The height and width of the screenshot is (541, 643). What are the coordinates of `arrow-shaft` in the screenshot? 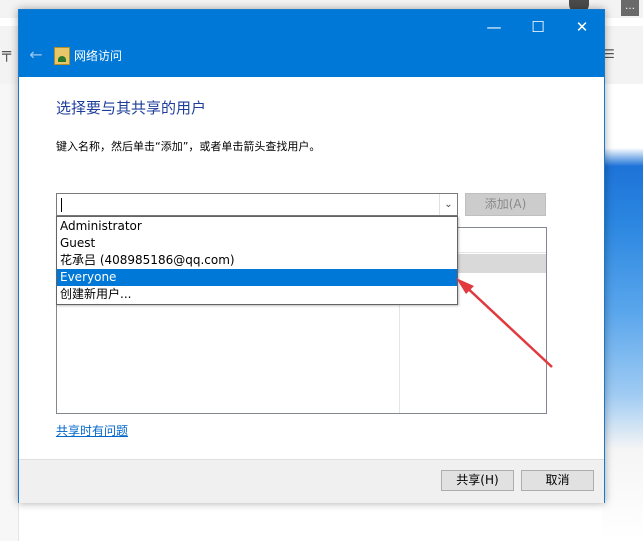 It's located at (507, 325).